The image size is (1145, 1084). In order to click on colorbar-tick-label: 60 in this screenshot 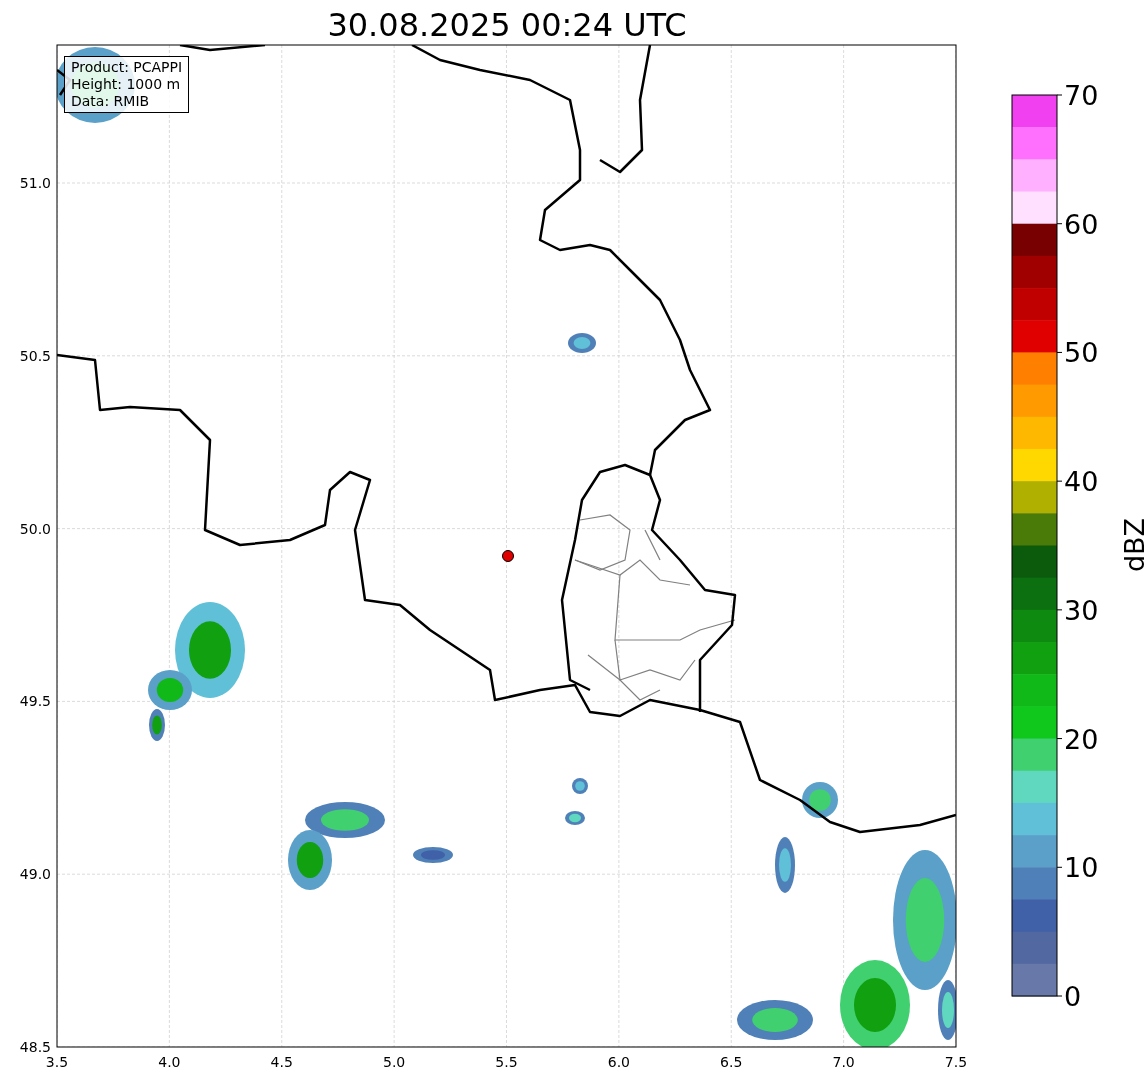, I will do `click(1081, 224)`.